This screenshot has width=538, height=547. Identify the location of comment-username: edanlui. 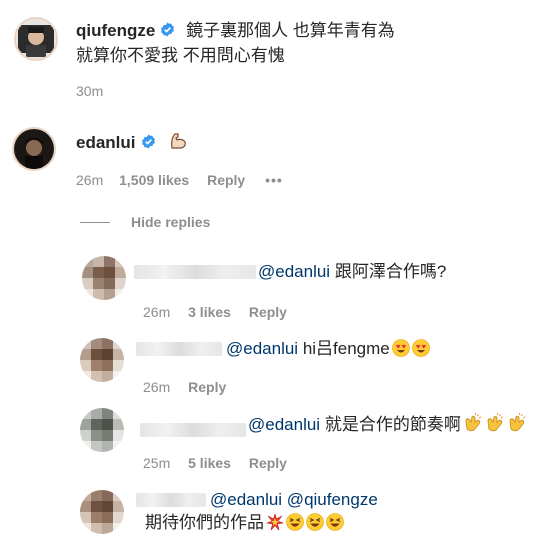
(106, 142).